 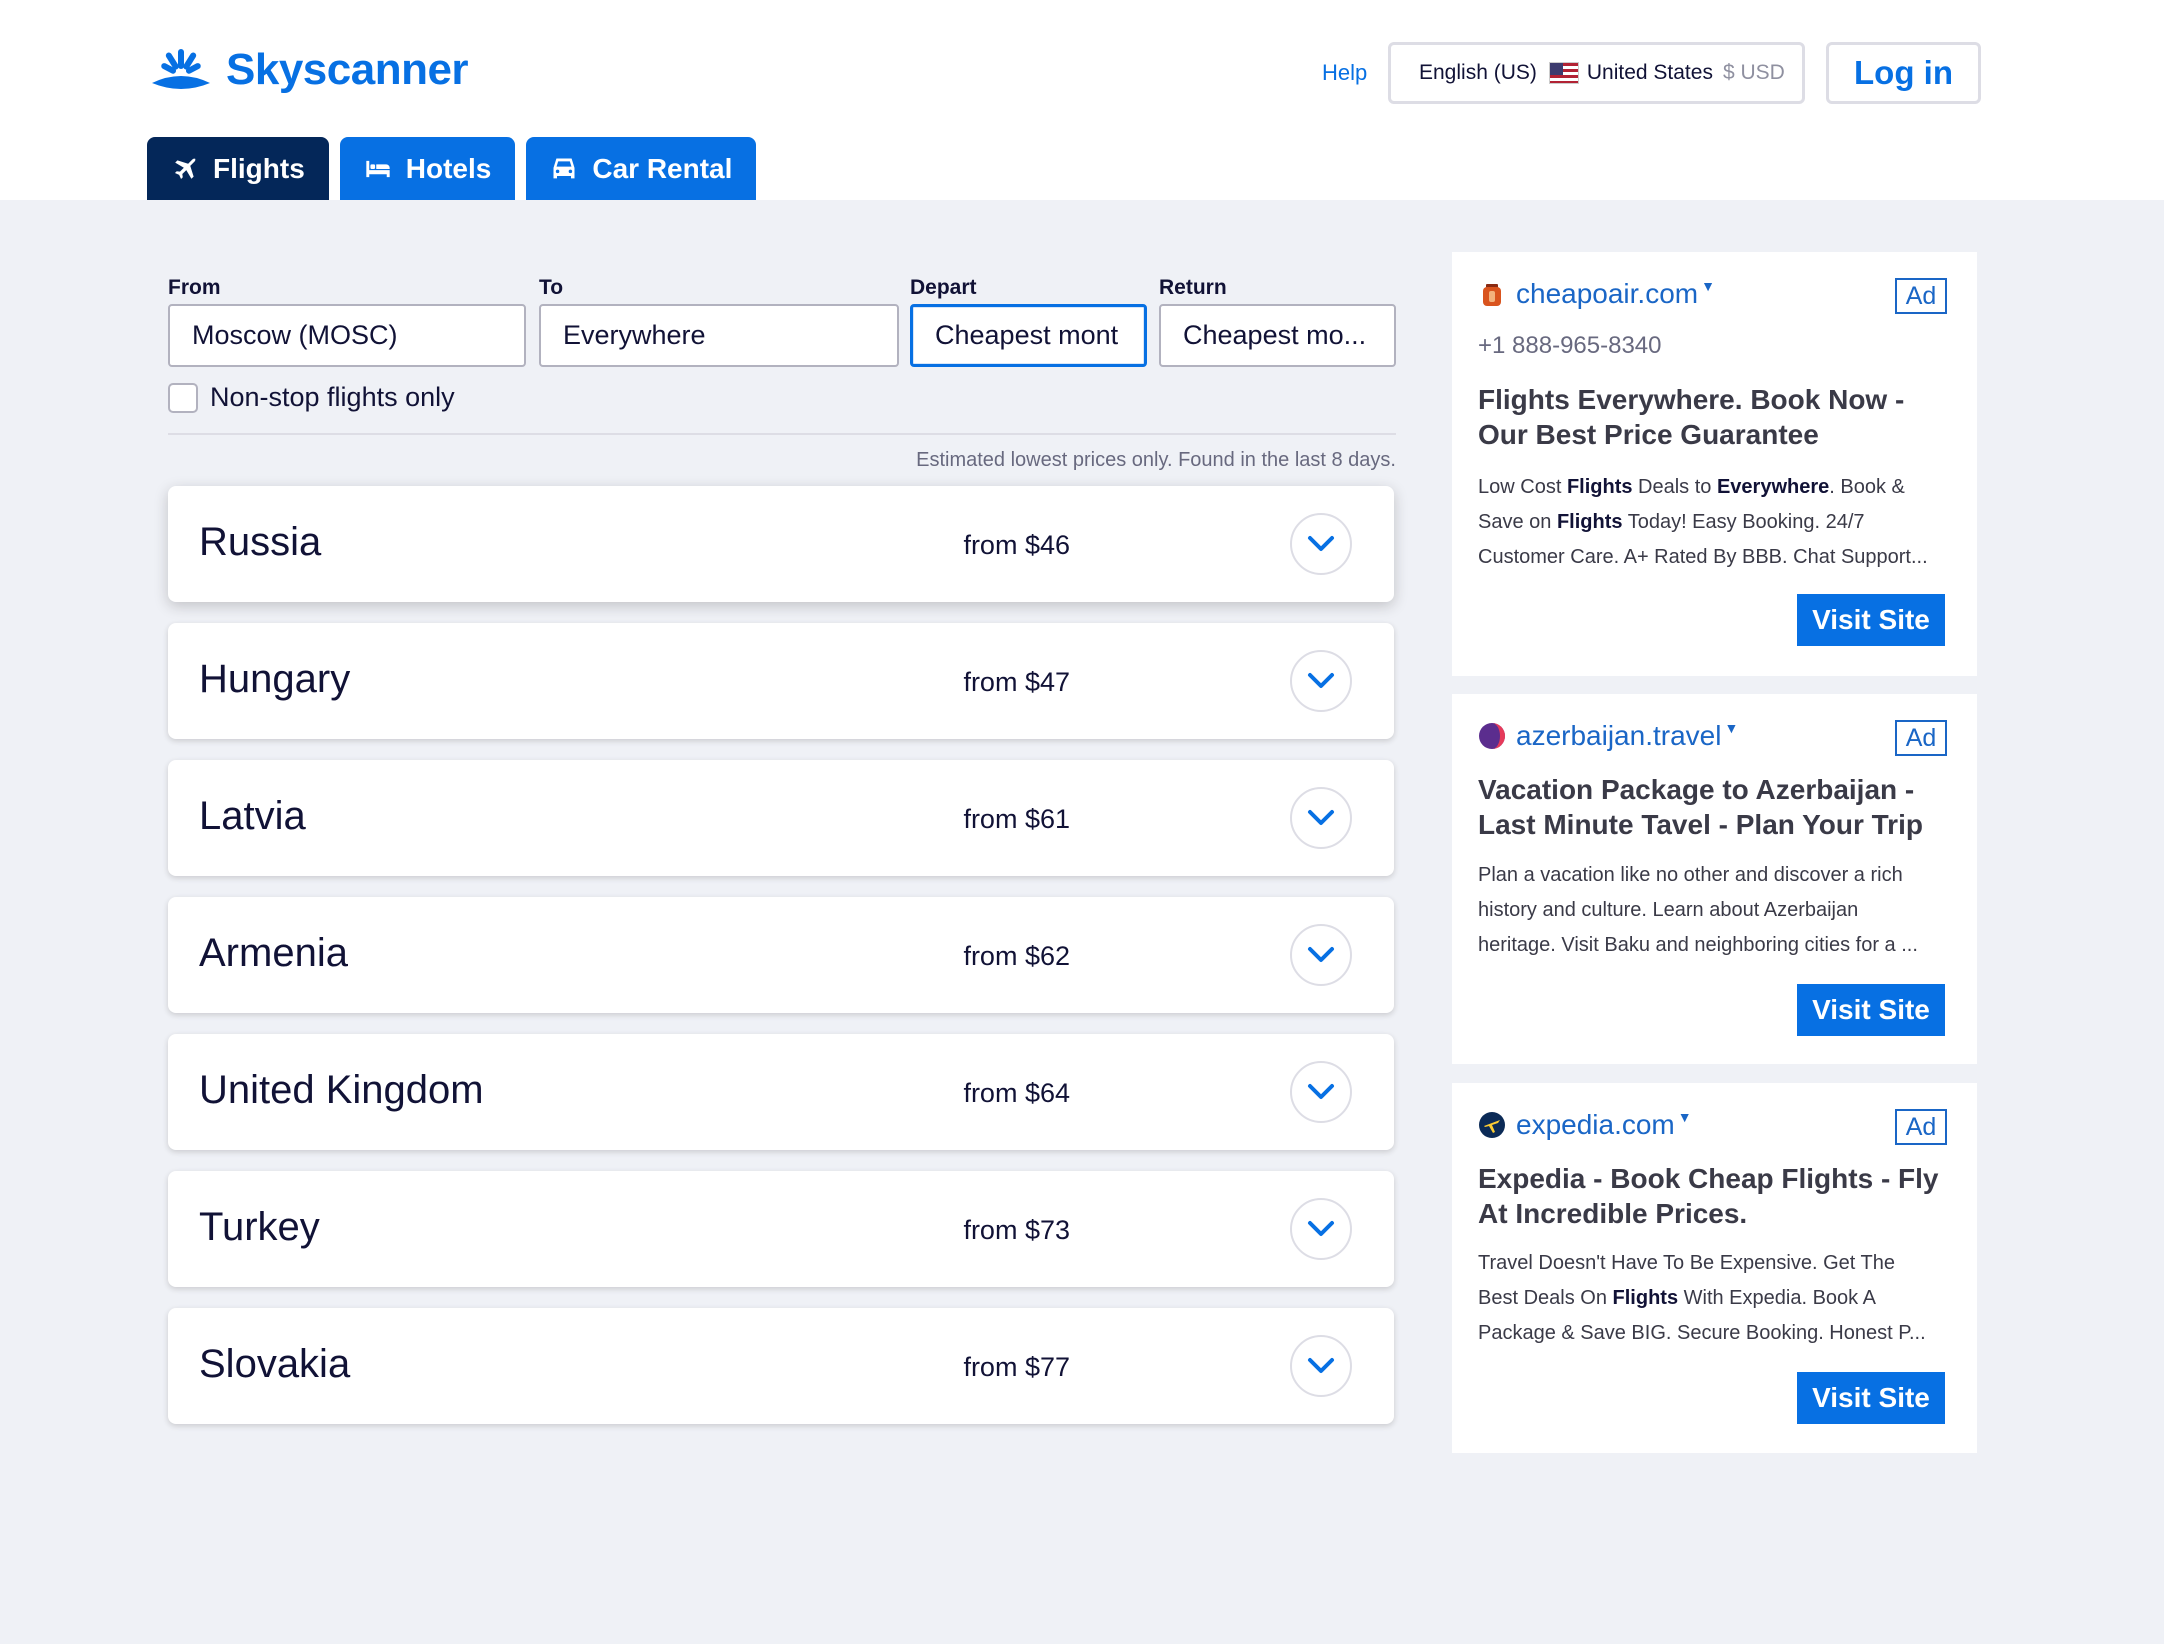 I want to click on car-icon, so click(x=564, y=168).